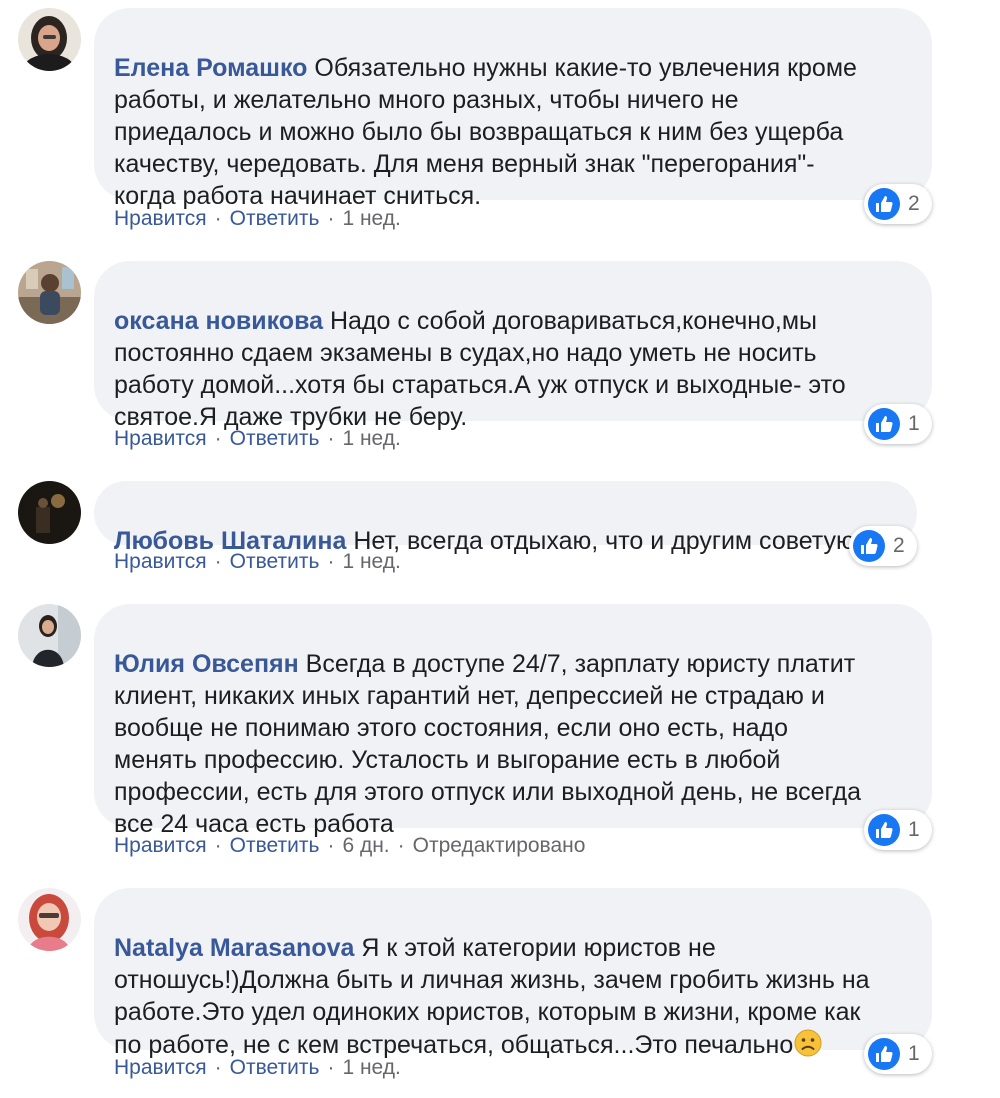  What do you see at coordinates (808, 1043) in the screenshot?
I see `sad-face-emoji-icon` at bounding box center [808, 1043].